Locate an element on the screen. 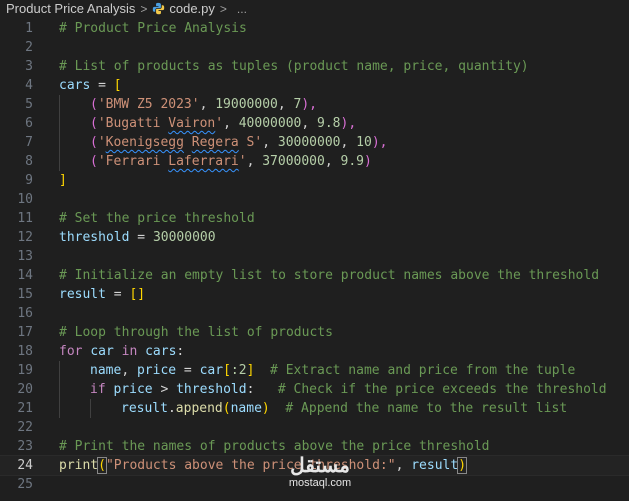 The width and height of the screenshot is (629, 501). number: 10 is located at coordinates (364, 142).